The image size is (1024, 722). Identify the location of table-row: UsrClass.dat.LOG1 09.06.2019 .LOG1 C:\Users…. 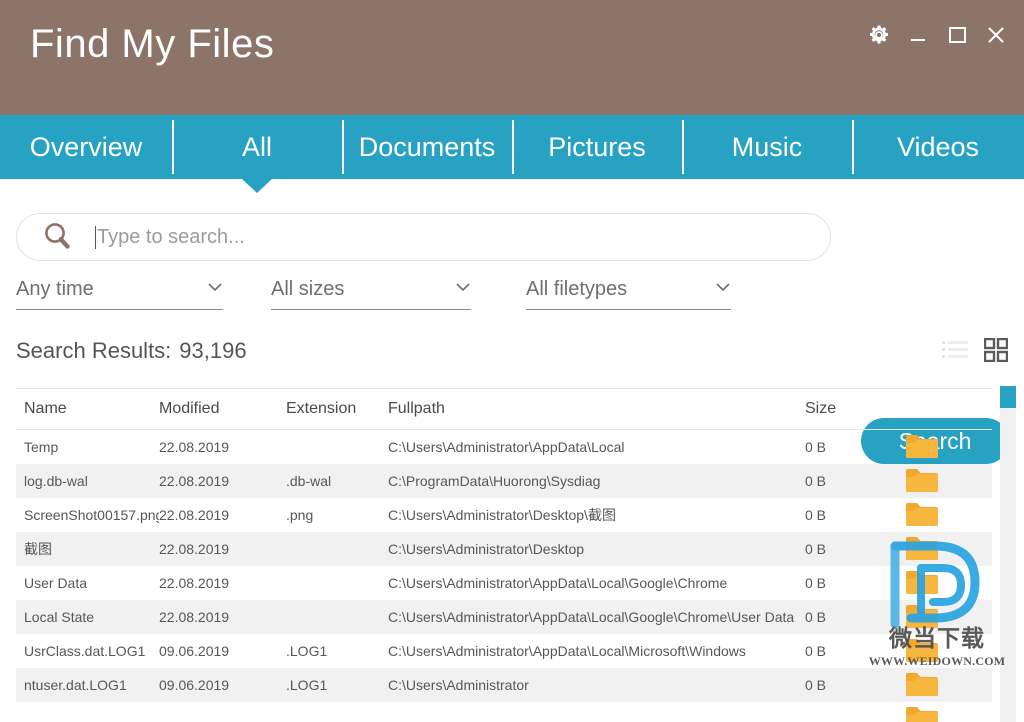
(504, 651).